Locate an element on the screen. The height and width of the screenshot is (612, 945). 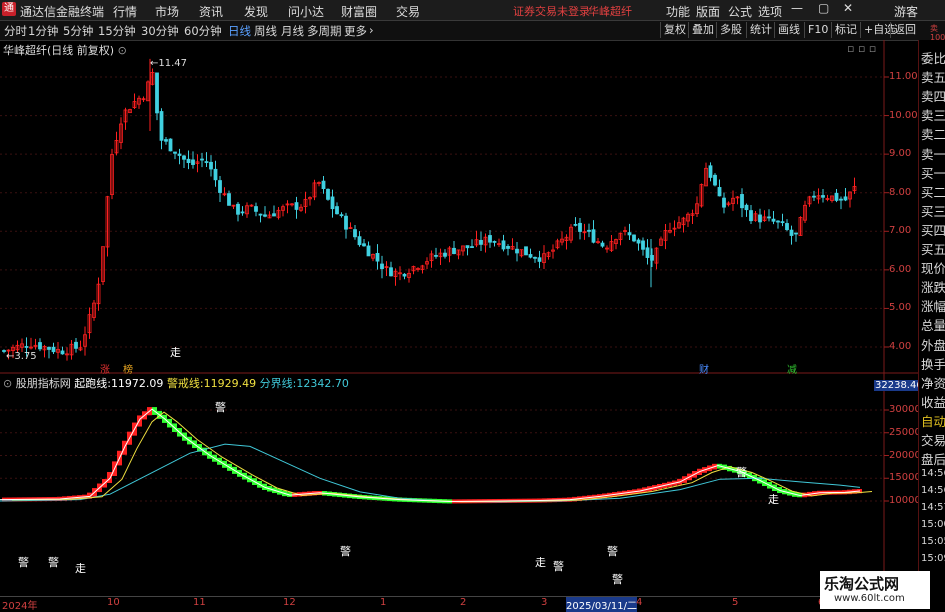
app-title: 通达信金融终端 is located at coordinates (62, 12).